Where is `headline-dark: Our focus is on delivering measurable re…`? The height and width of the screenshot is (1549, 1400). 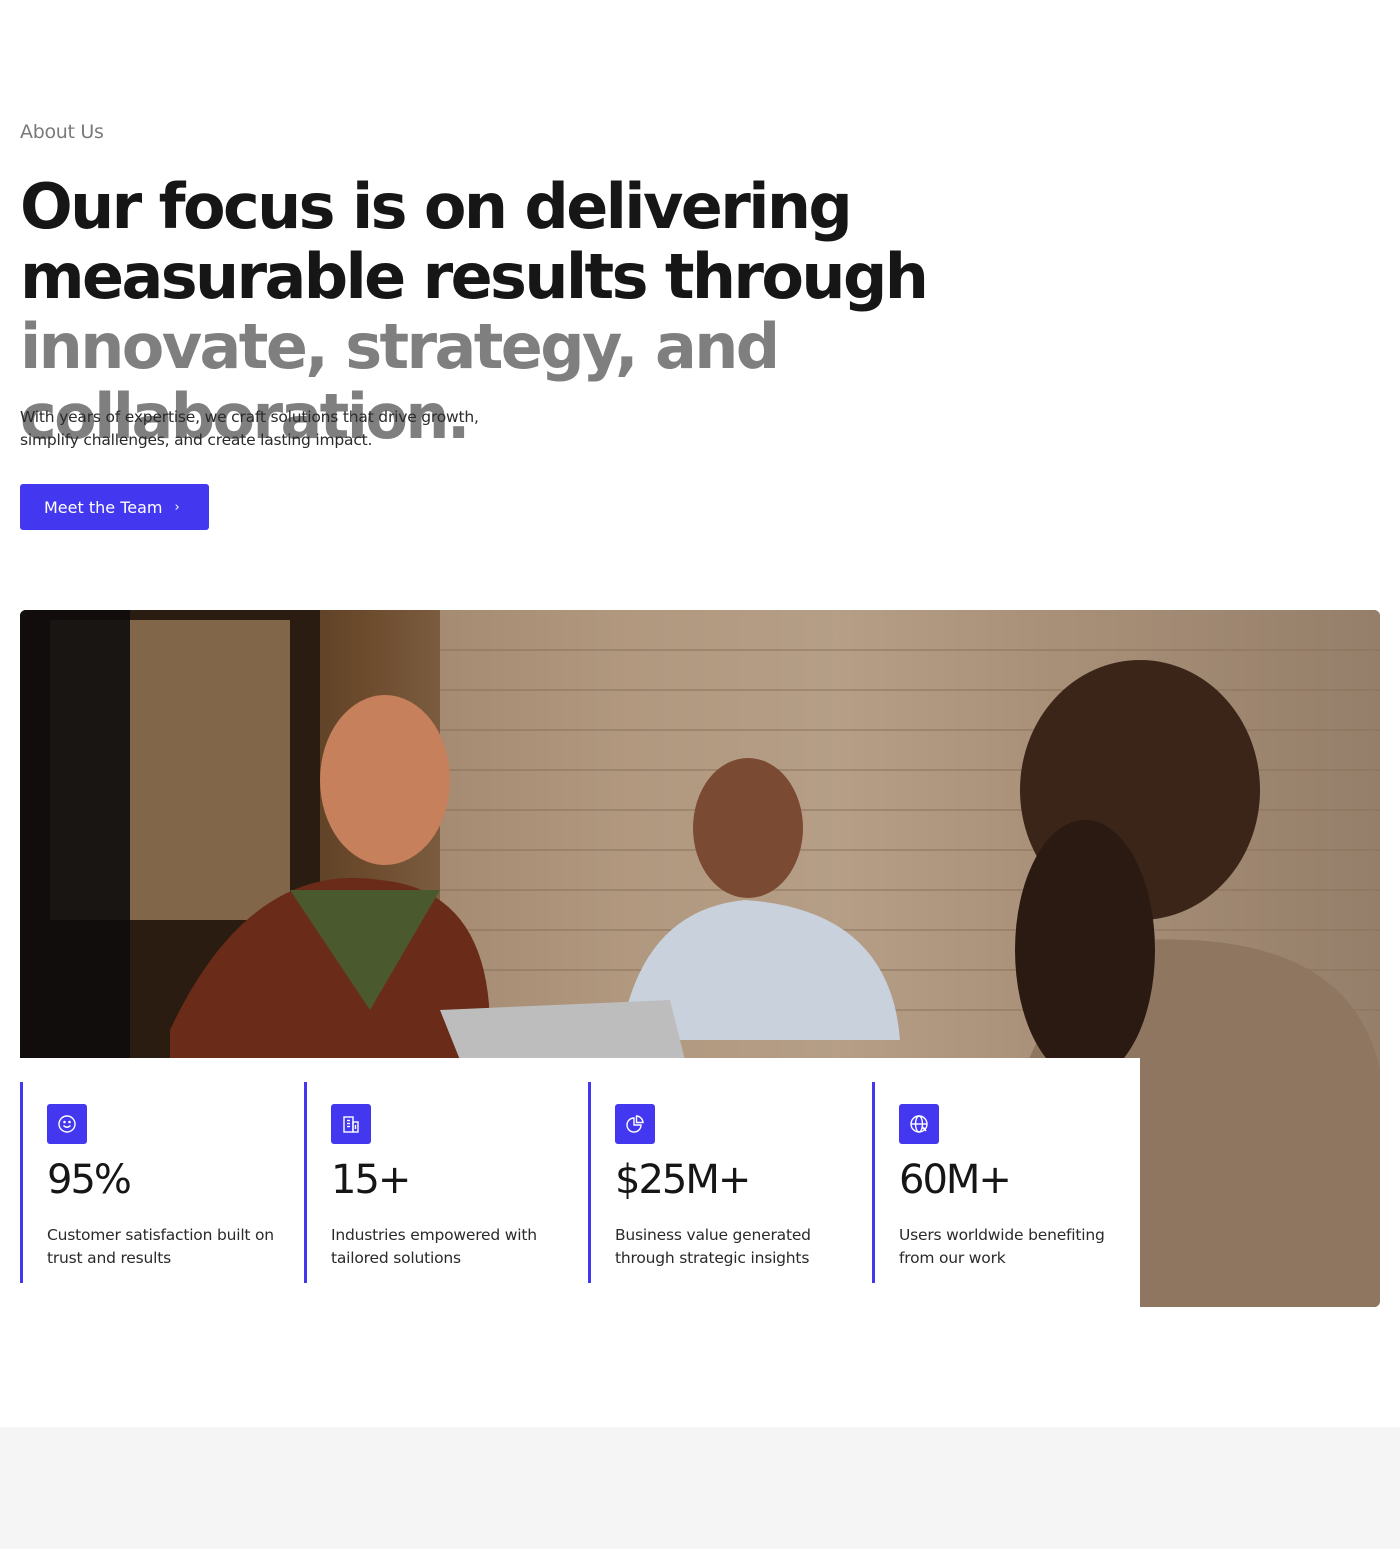 headline-dark: Our focus is on delivering measurable re… is located at coordinates (474, 241).